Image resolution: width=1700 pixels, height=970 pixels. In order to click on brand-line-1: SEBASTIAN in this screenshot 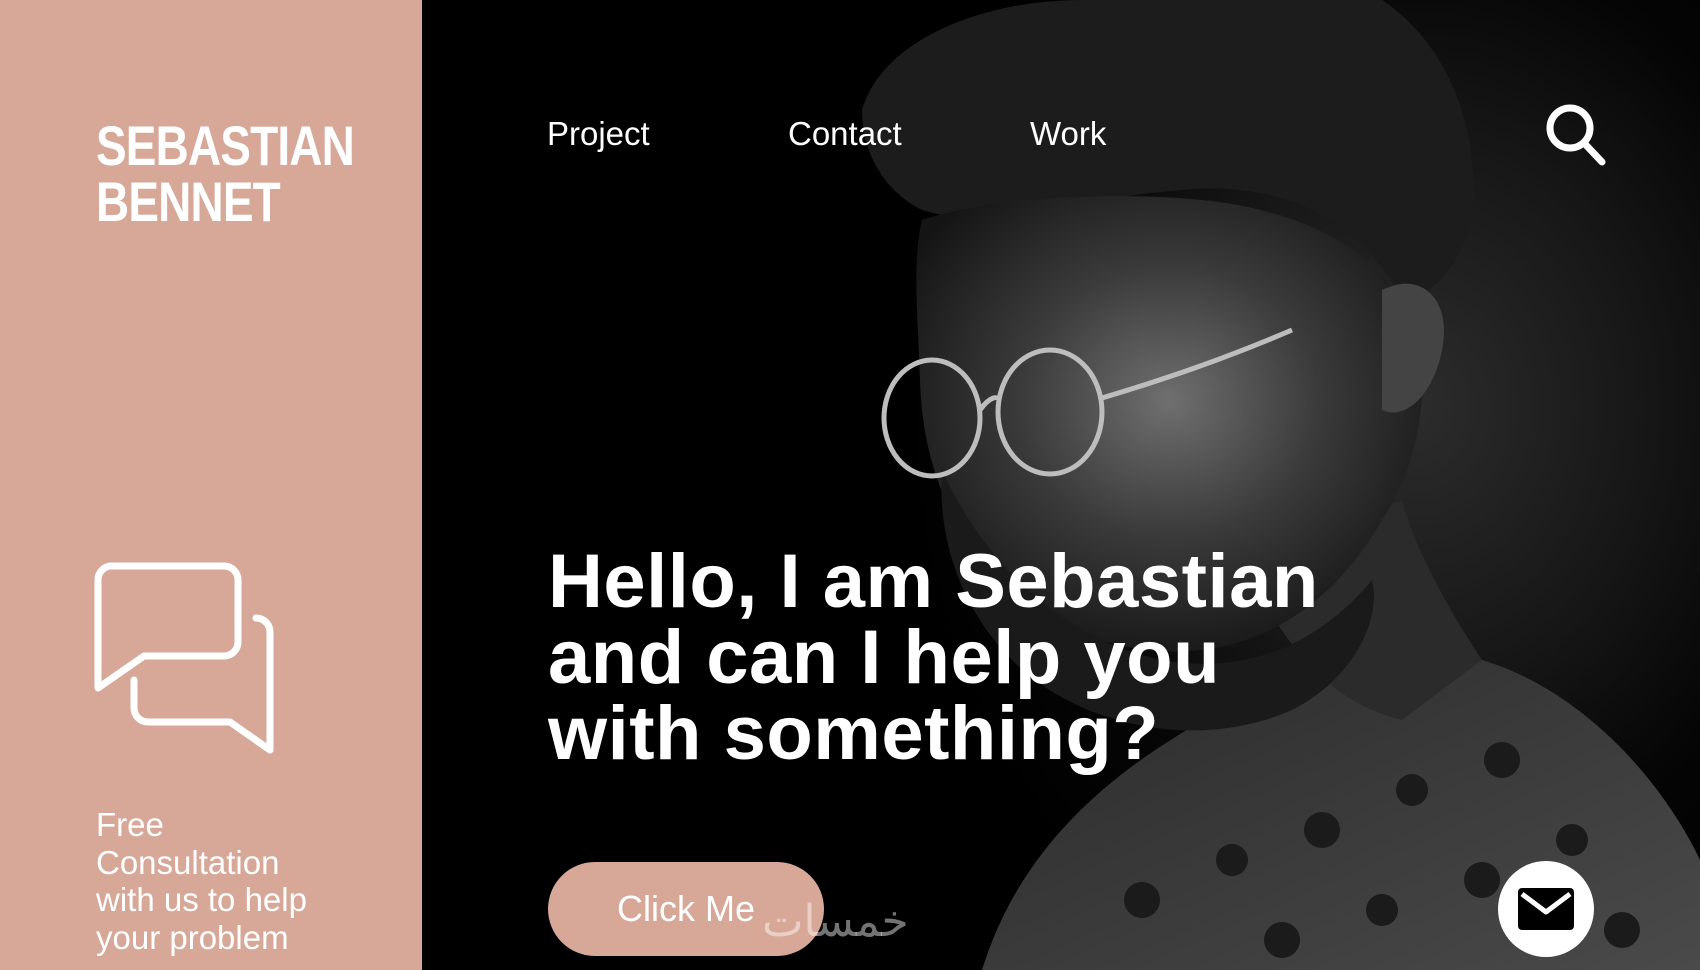, I will do `click(225, 145)`.